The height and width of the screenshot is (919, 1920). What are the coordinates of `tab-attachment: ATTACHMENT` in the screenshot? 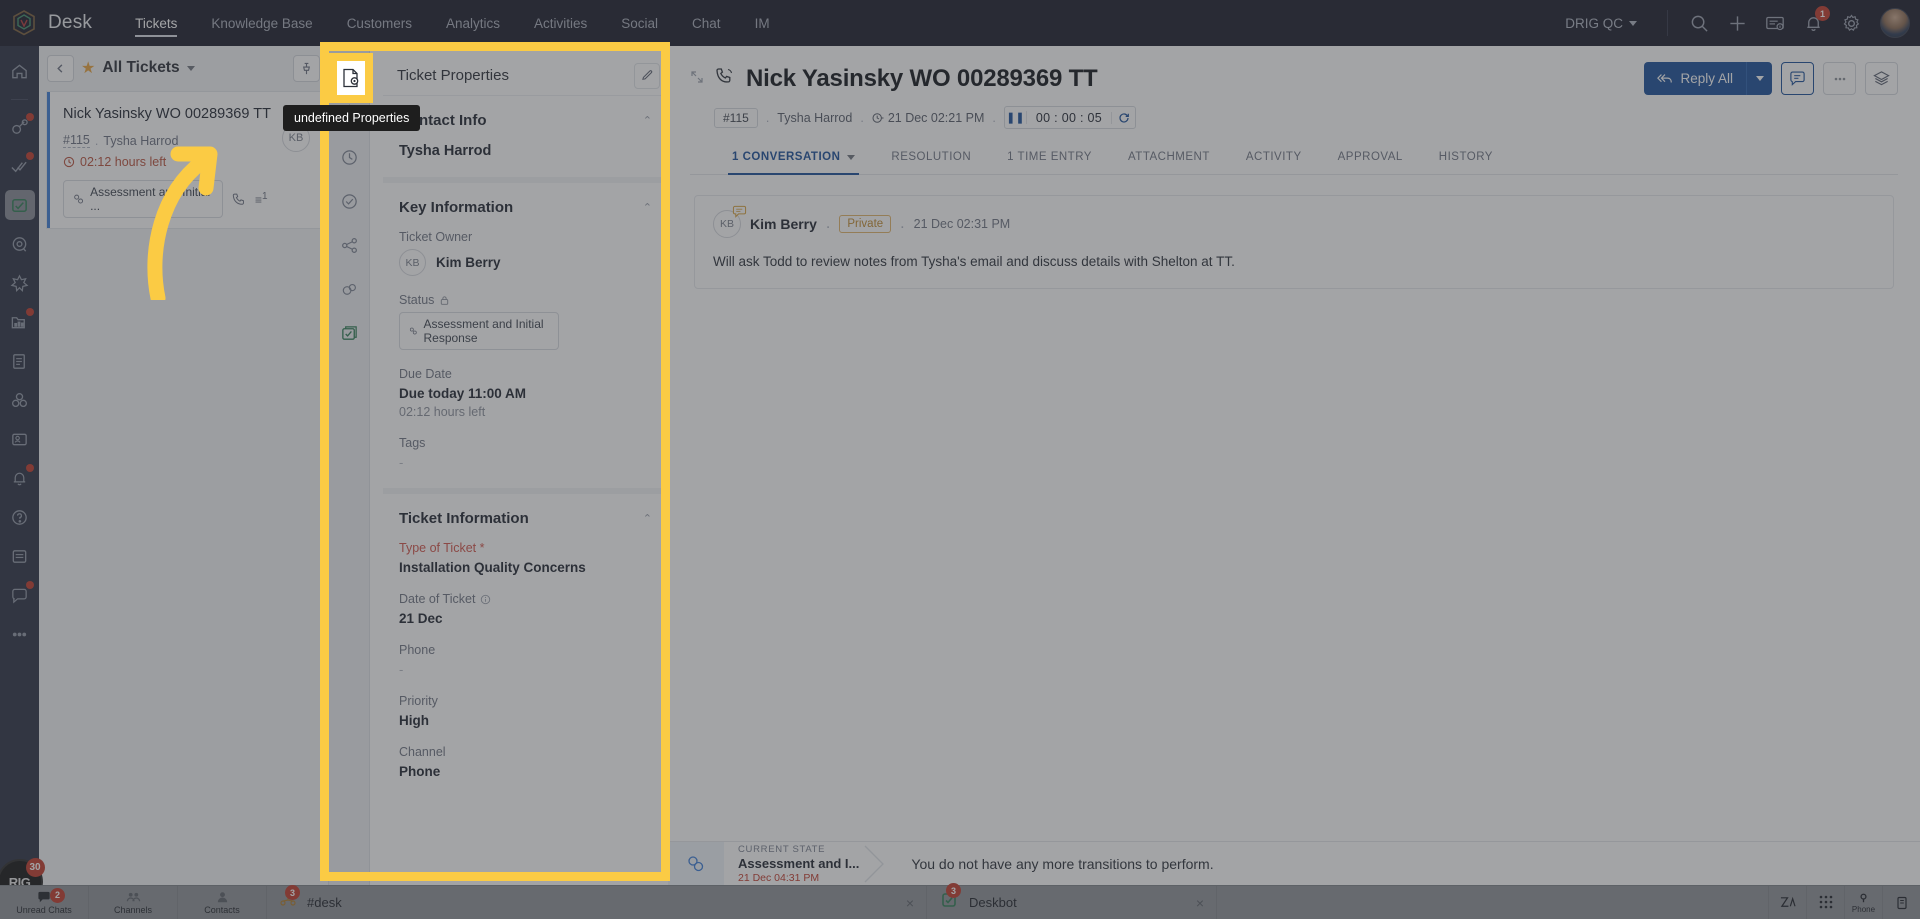 It's located at (1169, 158).